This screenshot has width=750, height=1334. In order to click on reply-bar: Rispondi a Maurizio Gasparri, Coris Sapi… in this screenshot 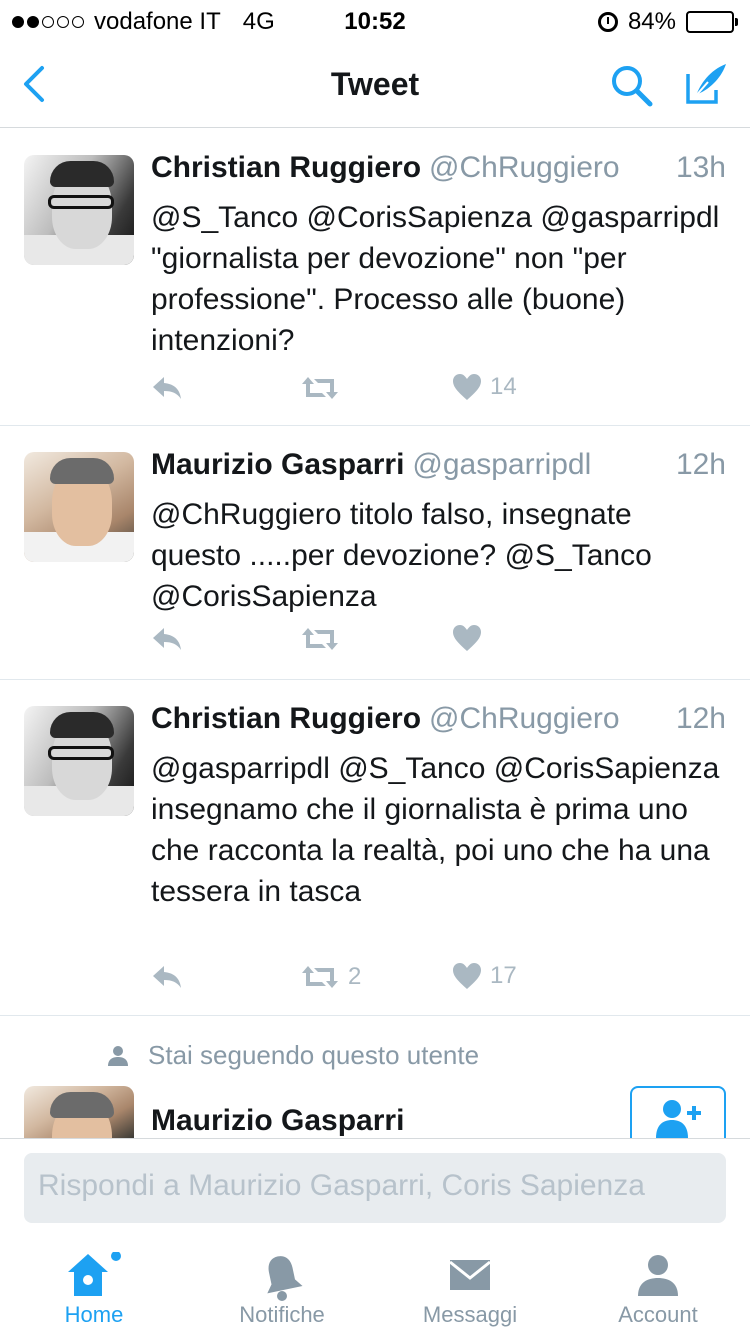, I will do `click(375, 1188)`.